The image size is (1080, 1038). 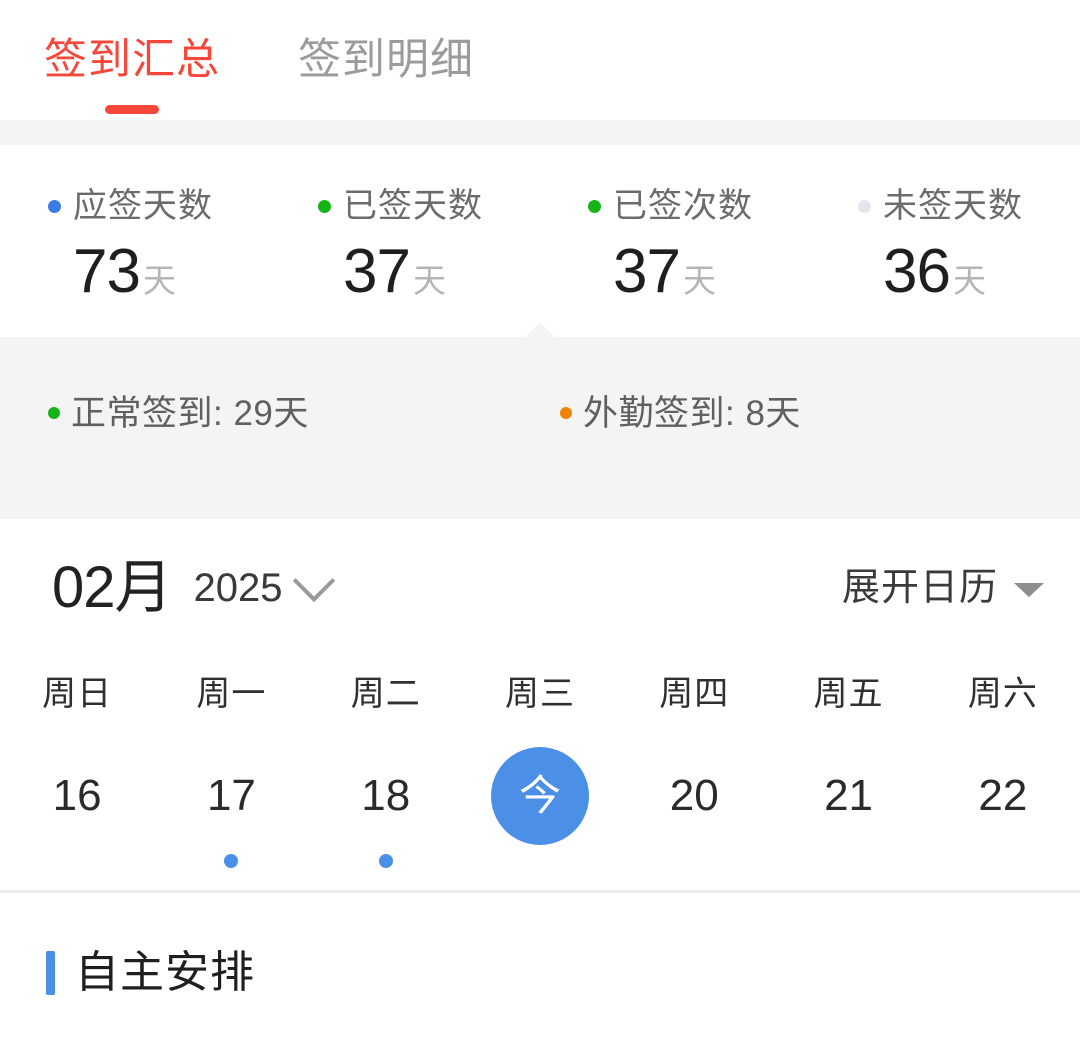 What do you see at coordinates (683, 206) in the screenshot?
I see `stat-signed-times-label: 已签次数` at bounding box center [683, 206].